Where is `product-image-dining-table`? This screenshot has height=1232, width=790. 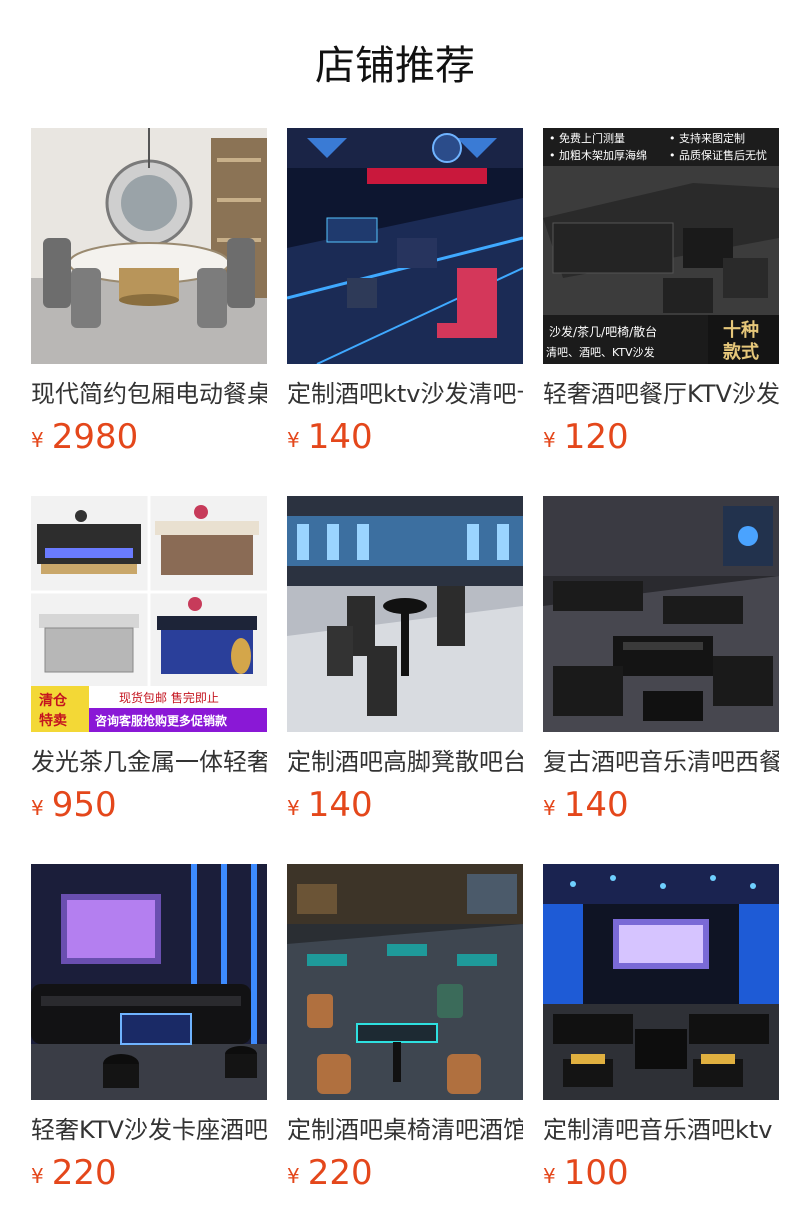
product-image-dining-table is located at coordinates (149, 246).